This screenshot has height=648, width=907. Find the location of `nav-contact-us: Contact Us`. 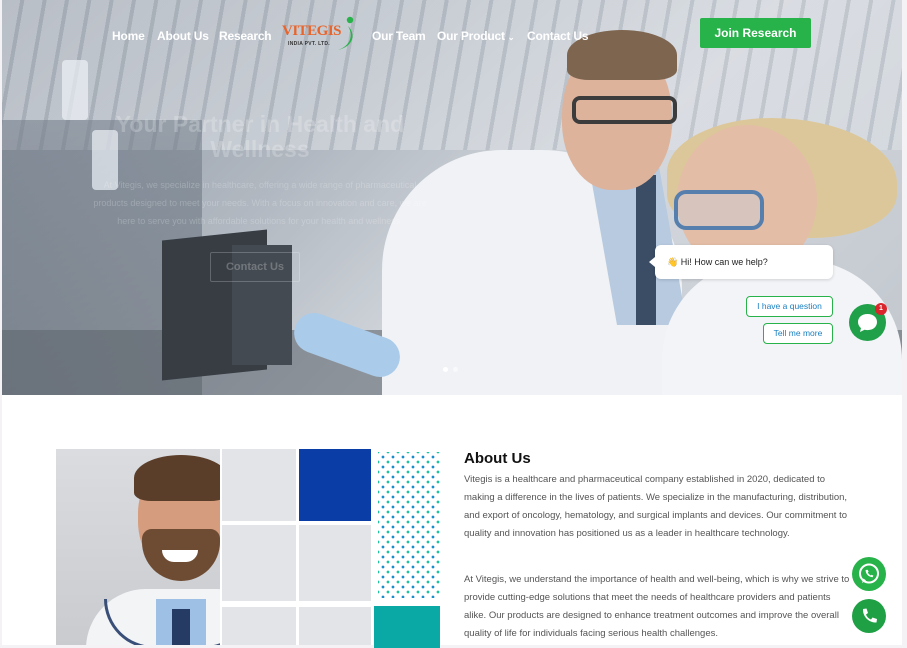

nav-contact-us: Contact Us is located at coordinates (558, 36).